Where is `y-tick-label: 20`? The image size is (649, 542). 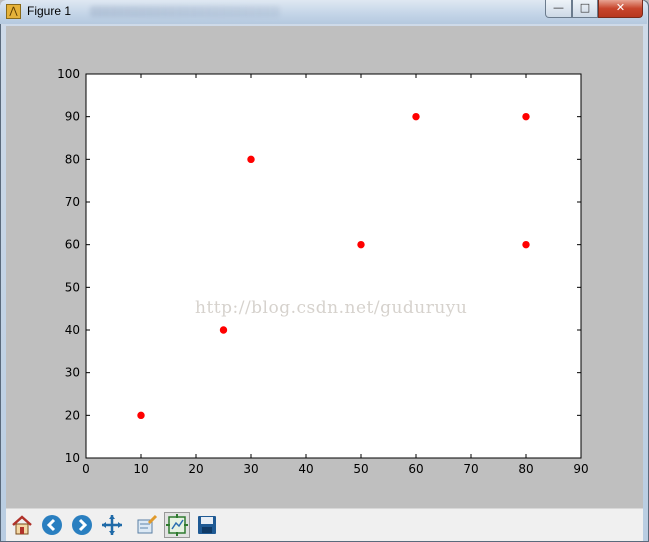 y-tick-label: 20 is located at coordinates (72, 415).